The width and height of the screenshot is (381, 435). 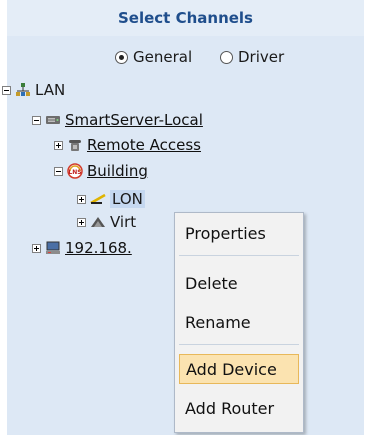 I want to click on radio-general: General, so click(x=153, y=57).